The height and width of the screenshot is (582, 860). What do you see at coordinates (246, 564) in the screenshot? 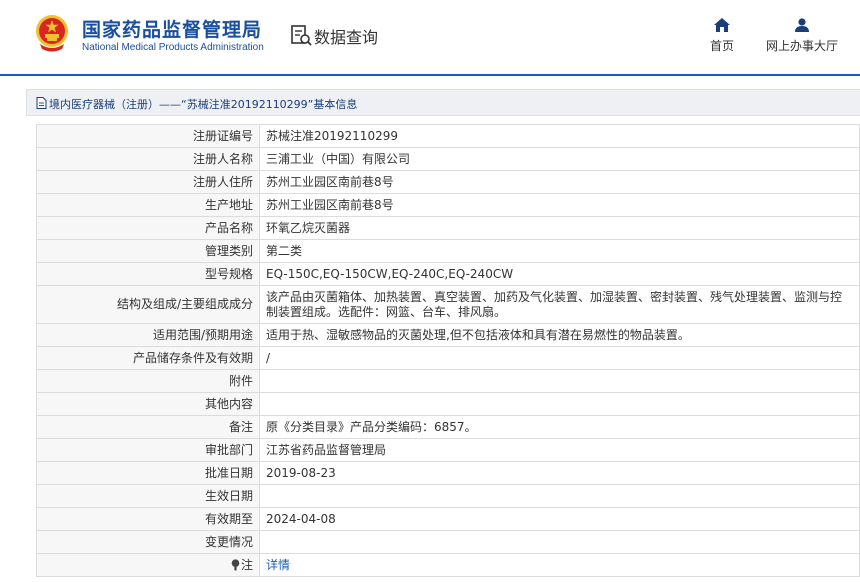
I see `note-label: 注` at bounding box center [246, 564].